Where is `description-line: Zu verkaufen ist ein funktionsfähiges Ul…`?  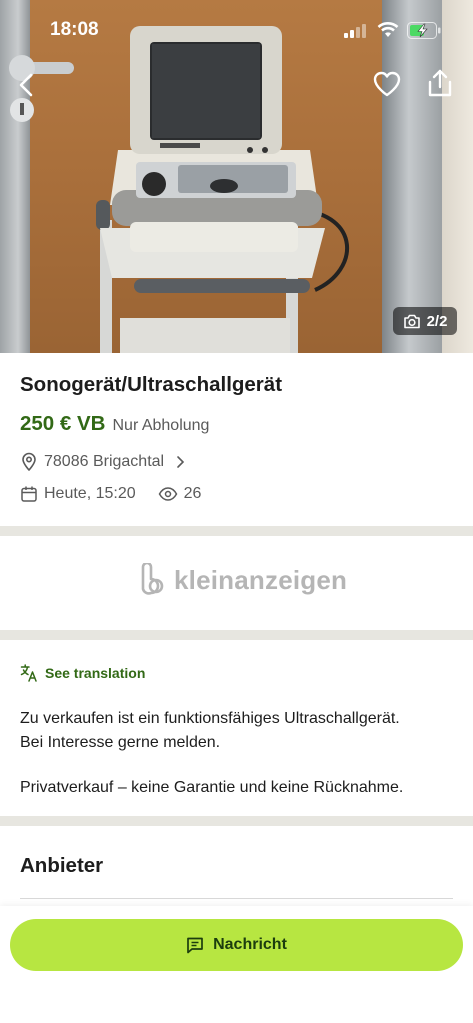
description-line: Zu verkaufen ist ein funktionsfähiges Ul… is located at coordinates (210, 718).